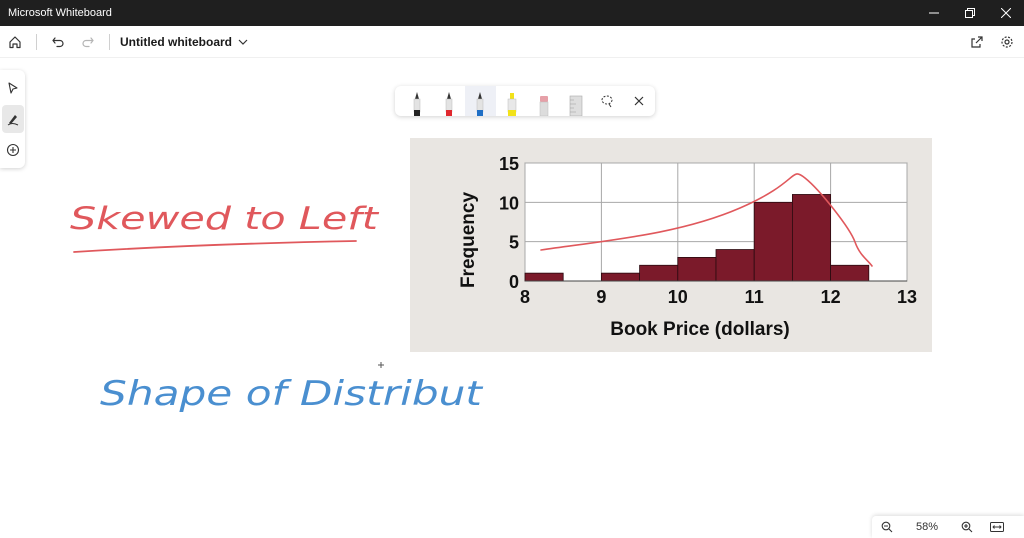 The width and height of the screenshot is (1024, 538). What do you see at coordinates (381, 365) in the screenshot?
I see `pen-cursor` at bounding box center [381, 365].